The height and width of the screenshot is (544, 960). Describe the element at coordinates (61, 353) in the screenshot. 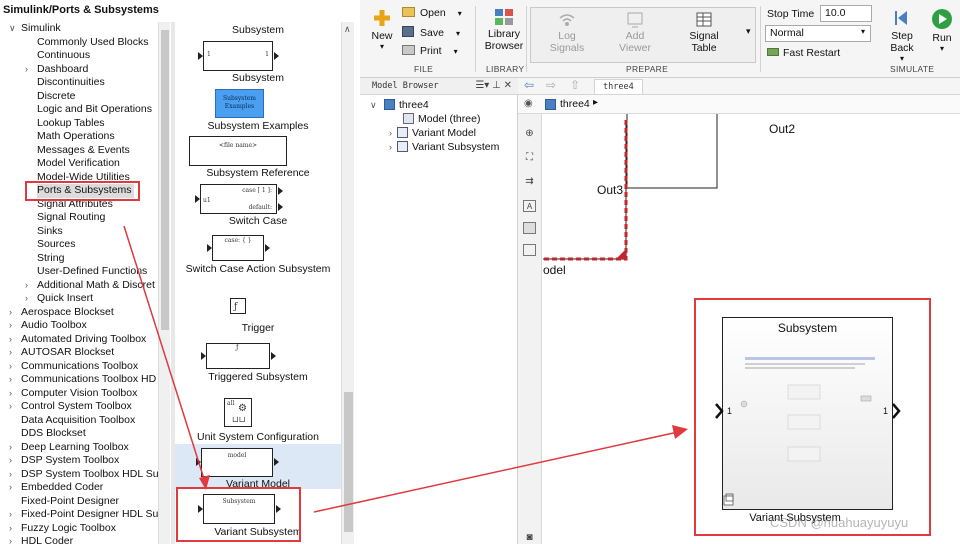

I see `tree-item: › AUTOSAR Blockset` at that location.